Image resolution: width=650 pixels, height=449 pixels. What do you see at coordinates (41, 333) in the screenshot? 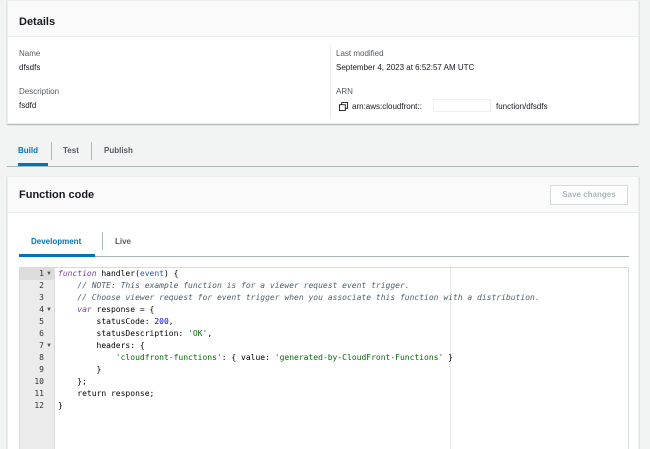
I see `line-number: 6` at bounding box center [41, 333].